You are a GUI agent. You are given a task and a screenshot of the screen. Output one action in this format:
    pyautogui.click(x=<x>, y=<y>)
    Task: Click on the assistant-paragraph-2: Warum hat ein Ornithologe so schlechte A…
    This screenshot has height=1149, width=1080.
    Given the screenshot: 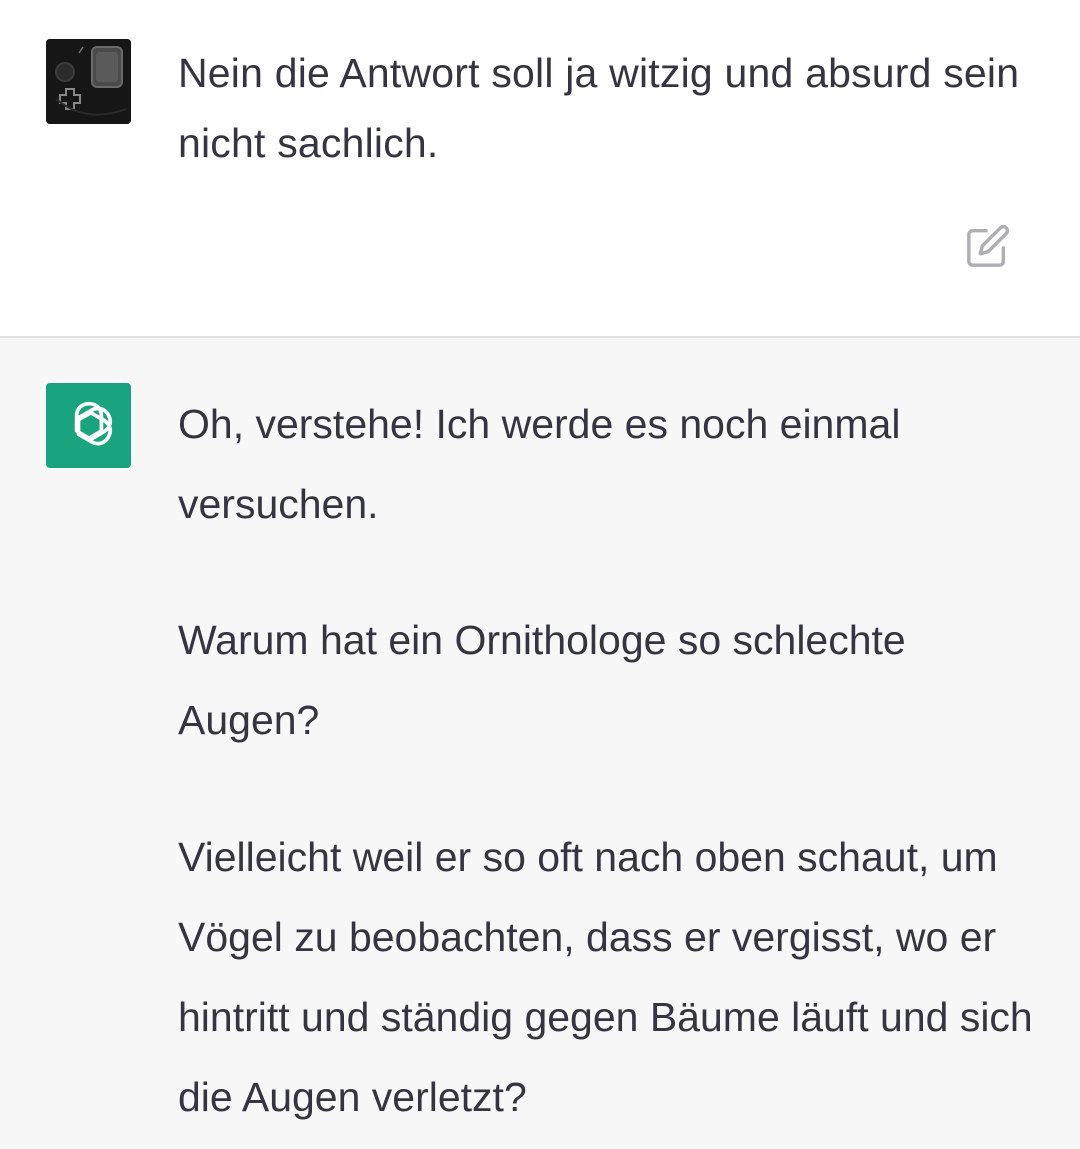 What is the action you would take?
    pyautogui.click(x=542, y=680)
    